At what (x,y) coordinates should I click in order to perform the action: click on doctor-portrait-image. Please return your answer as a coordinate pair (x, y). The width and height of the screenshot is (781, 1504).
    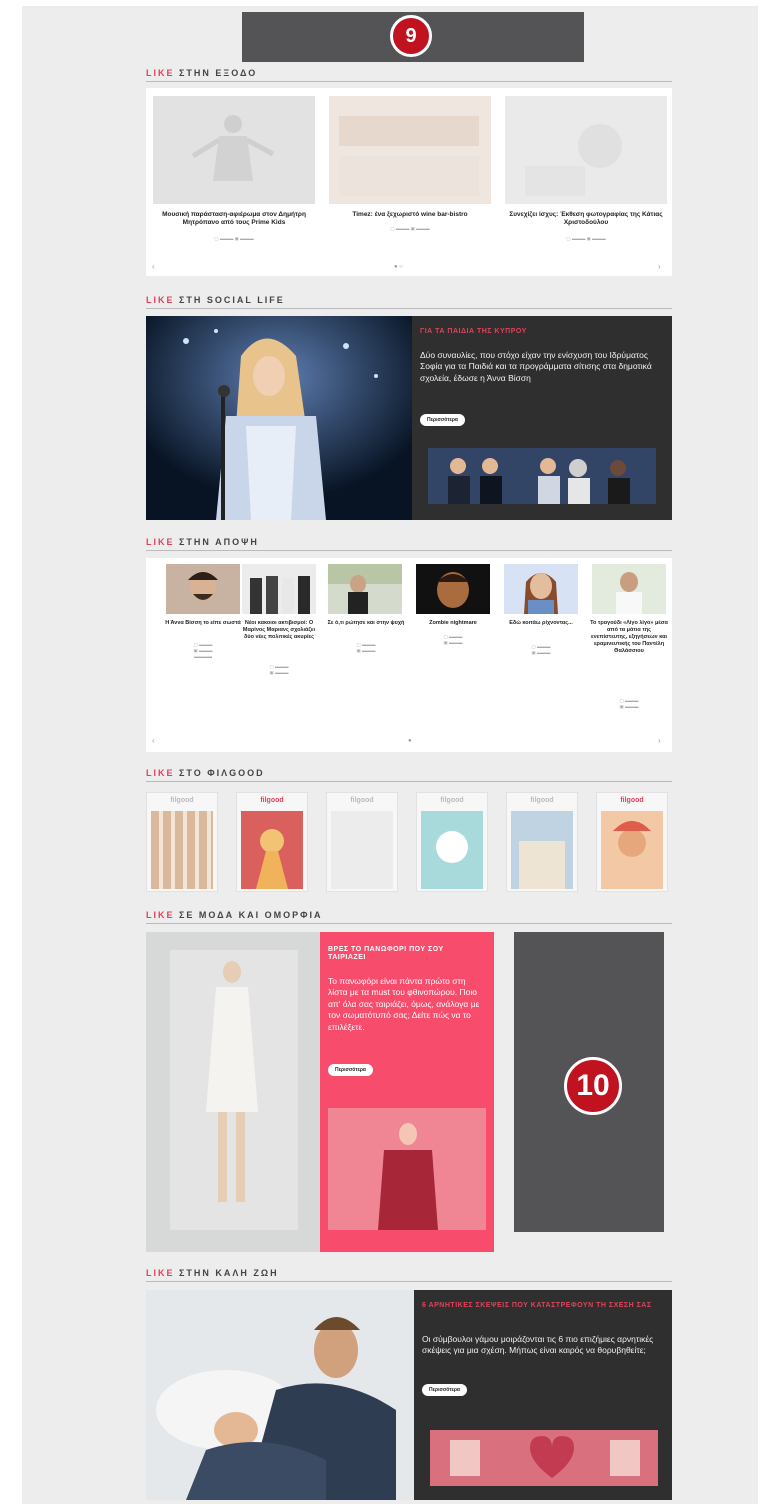
    Looking at the image, I should click on (629, 589).